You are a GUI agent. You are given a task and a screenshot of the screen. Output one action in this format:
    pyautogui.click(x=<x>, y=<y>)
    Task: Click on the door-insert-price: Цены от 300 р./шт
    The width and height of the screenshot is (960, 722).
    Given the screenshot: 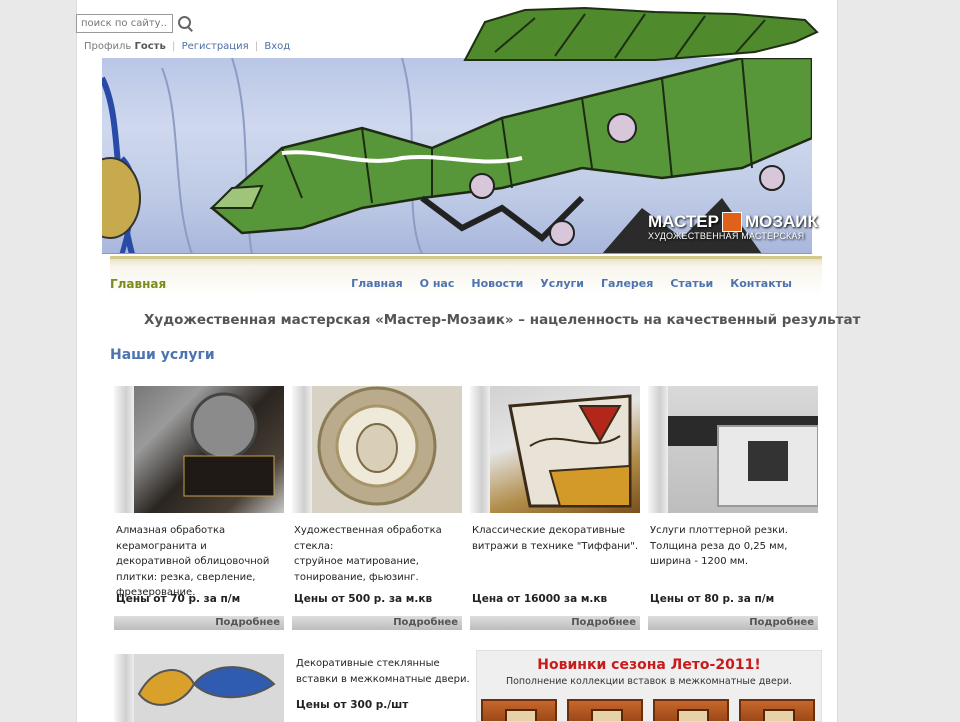 What is the action you would take?
    pyautogui.click(x=352, y=705)
    